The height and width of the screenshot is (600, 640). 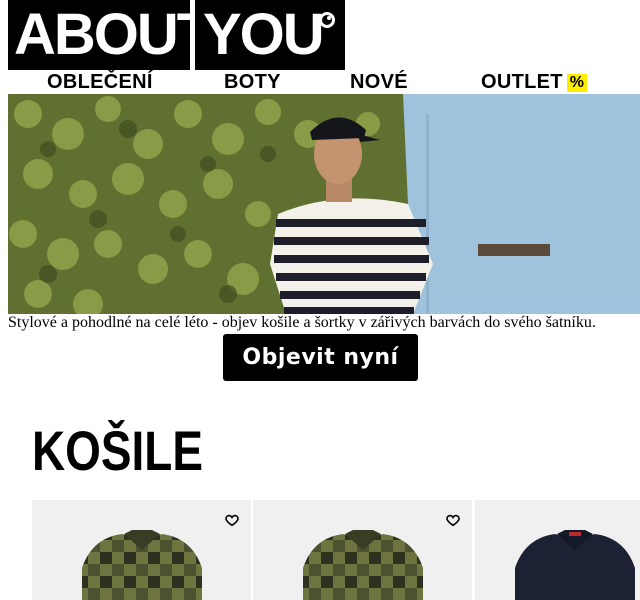 I want to click on logo-about: ABOUT, so click(x=110, y=35).